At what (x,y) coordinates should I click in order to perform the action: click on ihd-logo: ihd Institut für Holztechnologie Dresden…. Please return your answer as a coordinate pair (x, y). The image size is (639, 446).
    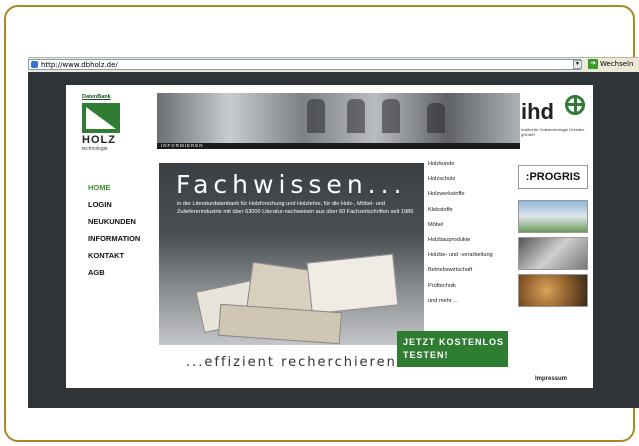
    Looking at the image, I should click on (557, 121).